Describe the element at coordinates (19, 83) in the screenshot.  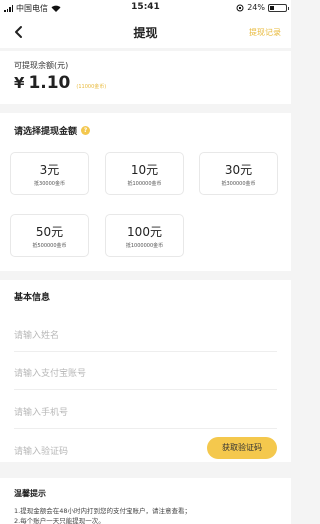
I see `currency-symbol: ¥` at that location.